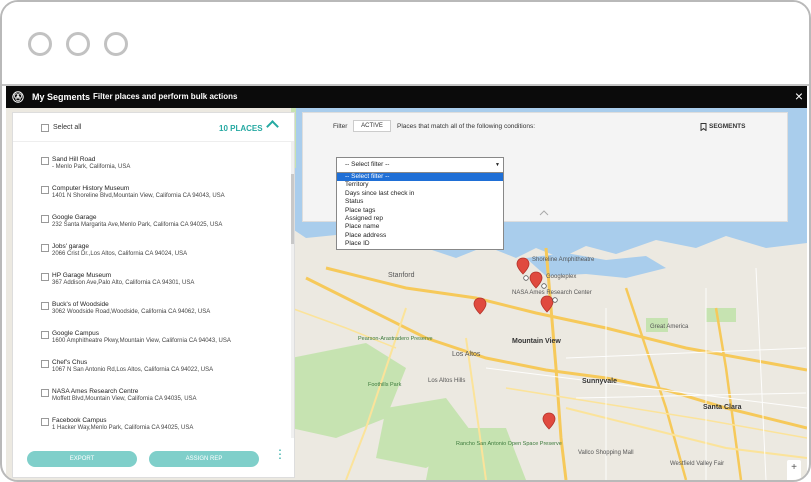 The width and height of the screenshot is (811, 482). What do you see at coordinates (703, 127) in the screenshot?
I see `bookmark-icon` at bounding box center [703, 127].